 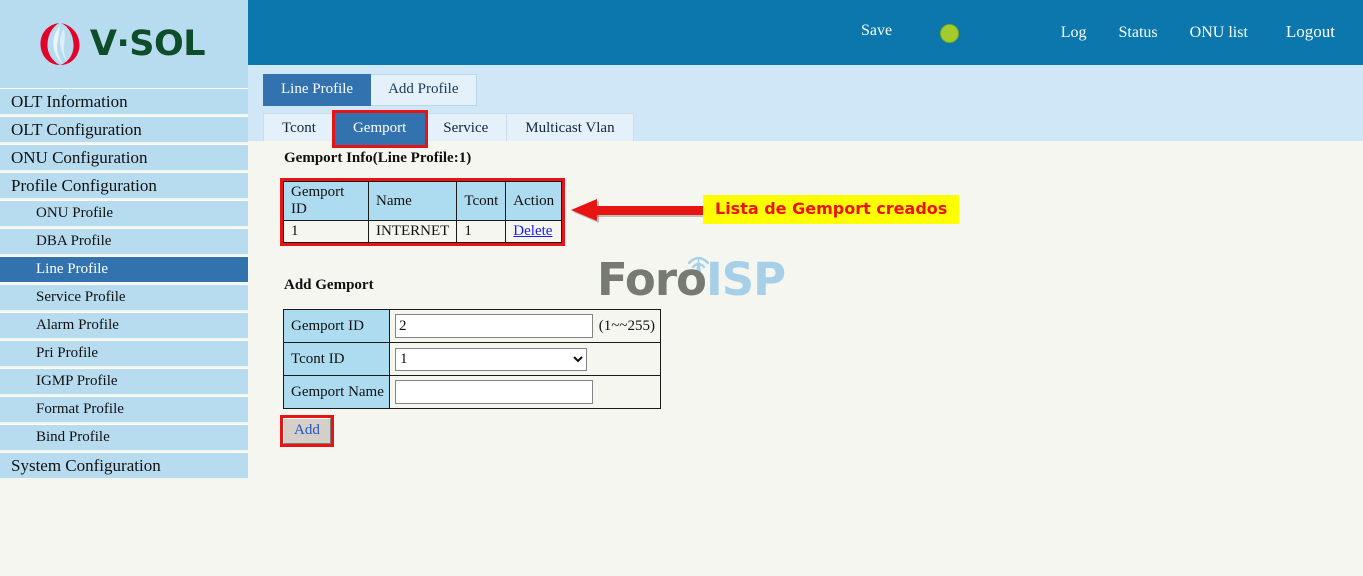 I want to click on label-gemport-name: Gemport Name, so click(x=336, y=392).